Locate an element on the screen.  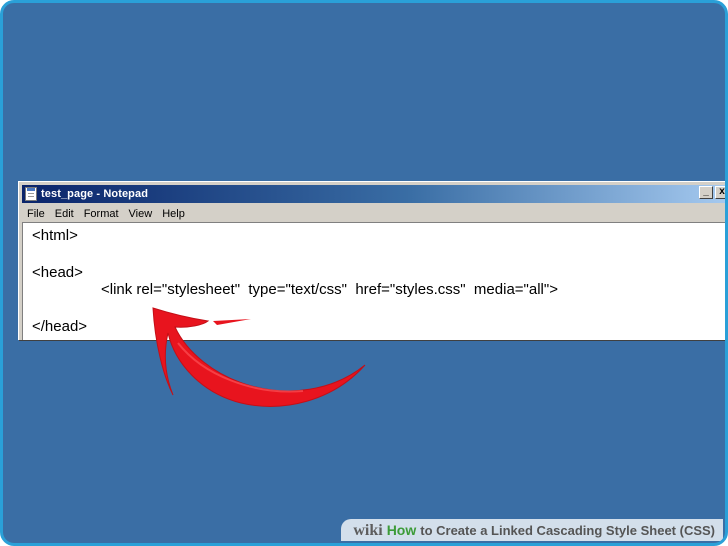
menu-bar: File Edit Format View Help is located at coordinates (373, 213).